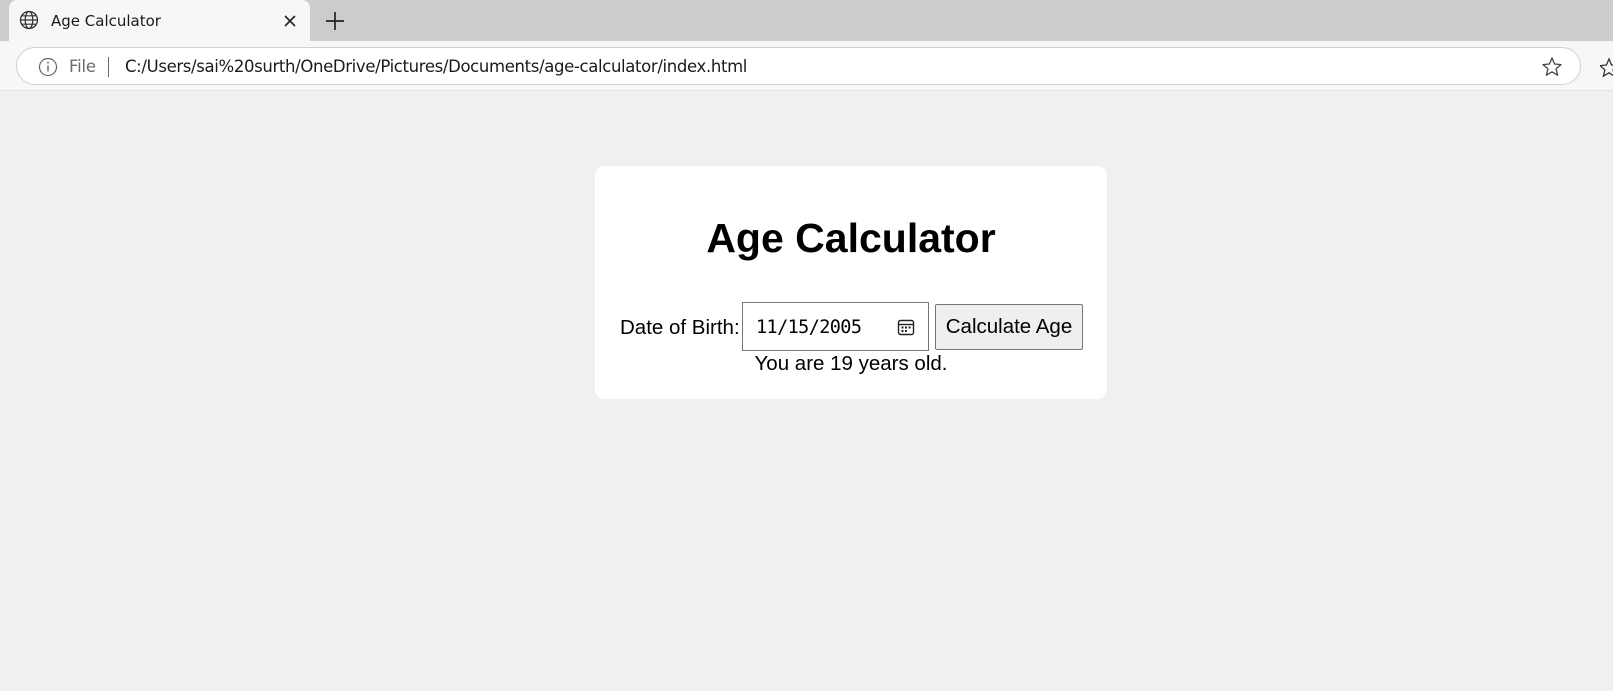 This screenshot has width=1613, height=691. Describe the element at coordinates (48, 67) in the screenshot. I see `info-icon` at that location.